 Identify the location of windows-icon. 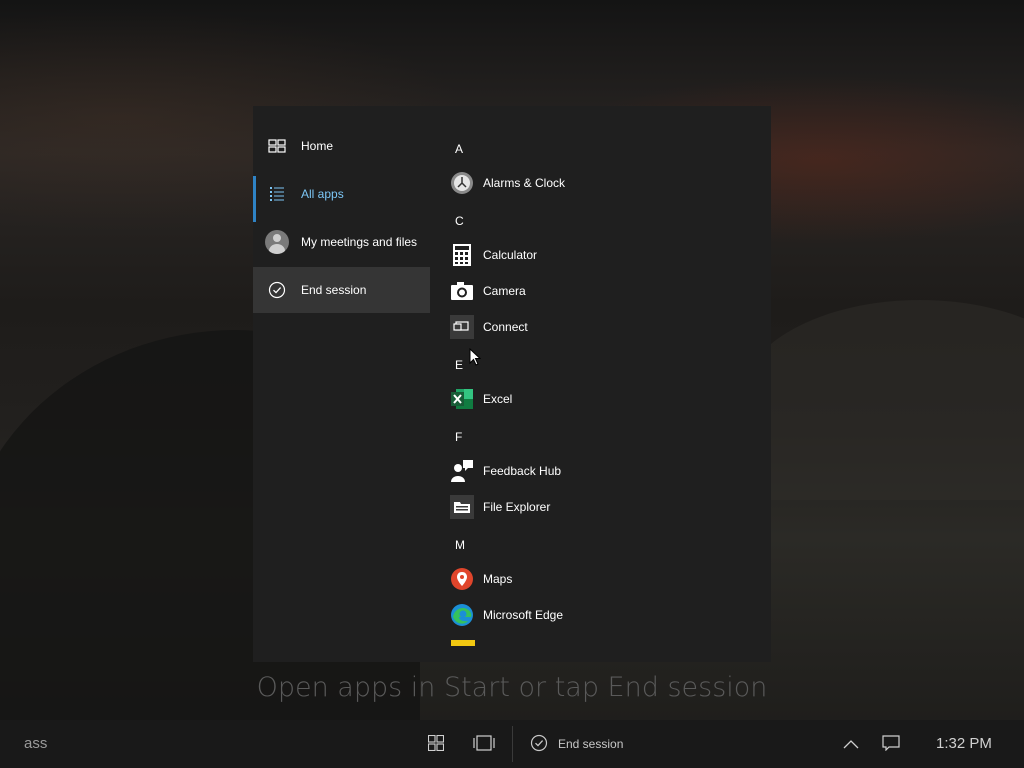
(436, 744).